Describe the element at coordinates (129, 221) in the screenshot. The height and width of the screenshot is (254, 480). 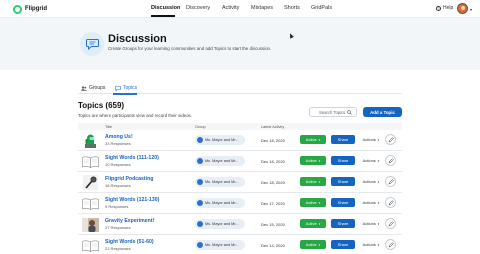
I see `topic-title-link: Gravity Experiment!` at that location.